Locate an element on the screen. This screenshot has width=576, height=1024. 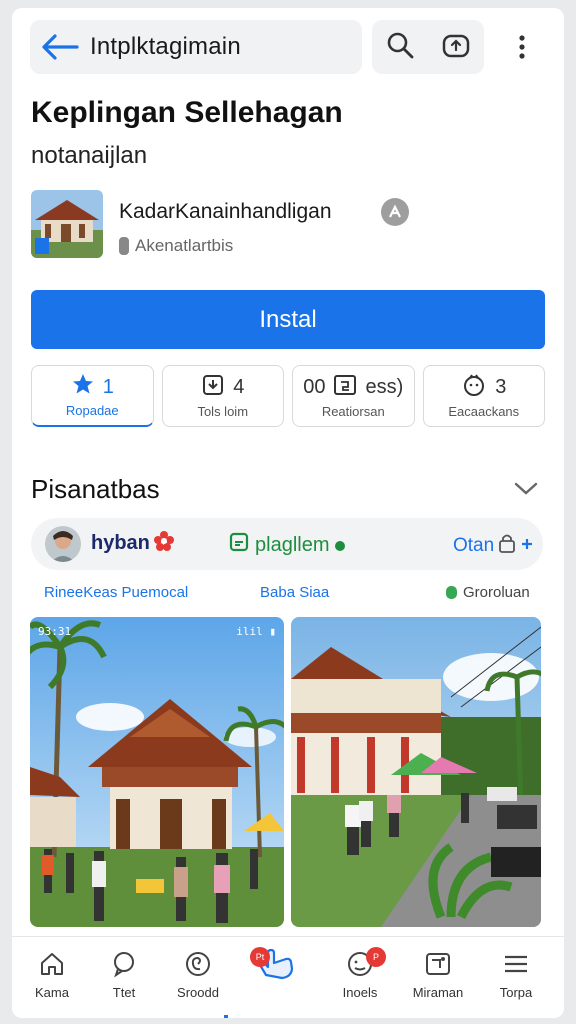
stat-downloads: 4 Tols loim is located at coordinates (222, 396).